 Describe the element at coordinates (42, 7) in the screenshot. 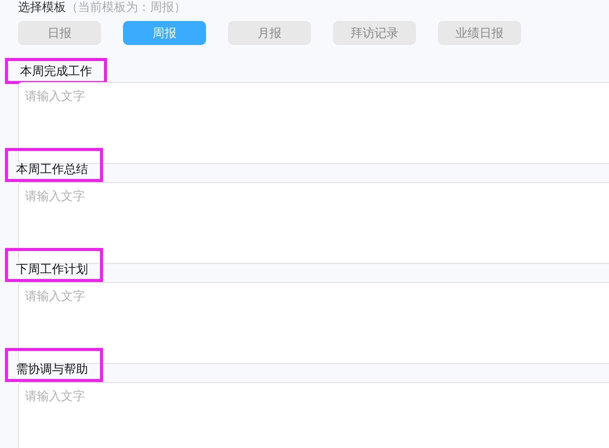

I see `template-label: 选择模板` at that location.